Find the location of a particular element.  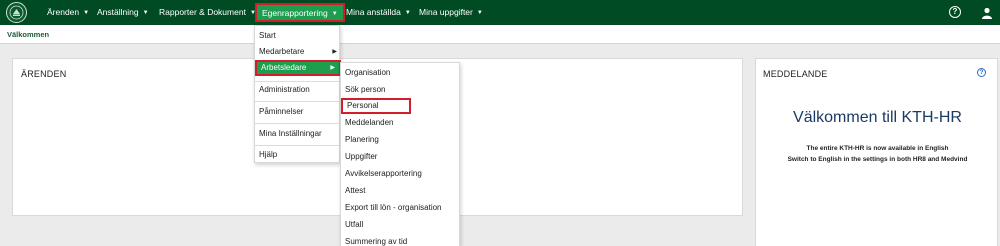

nav-arenden-label: Ärenden is located at coordinates (63, 12).